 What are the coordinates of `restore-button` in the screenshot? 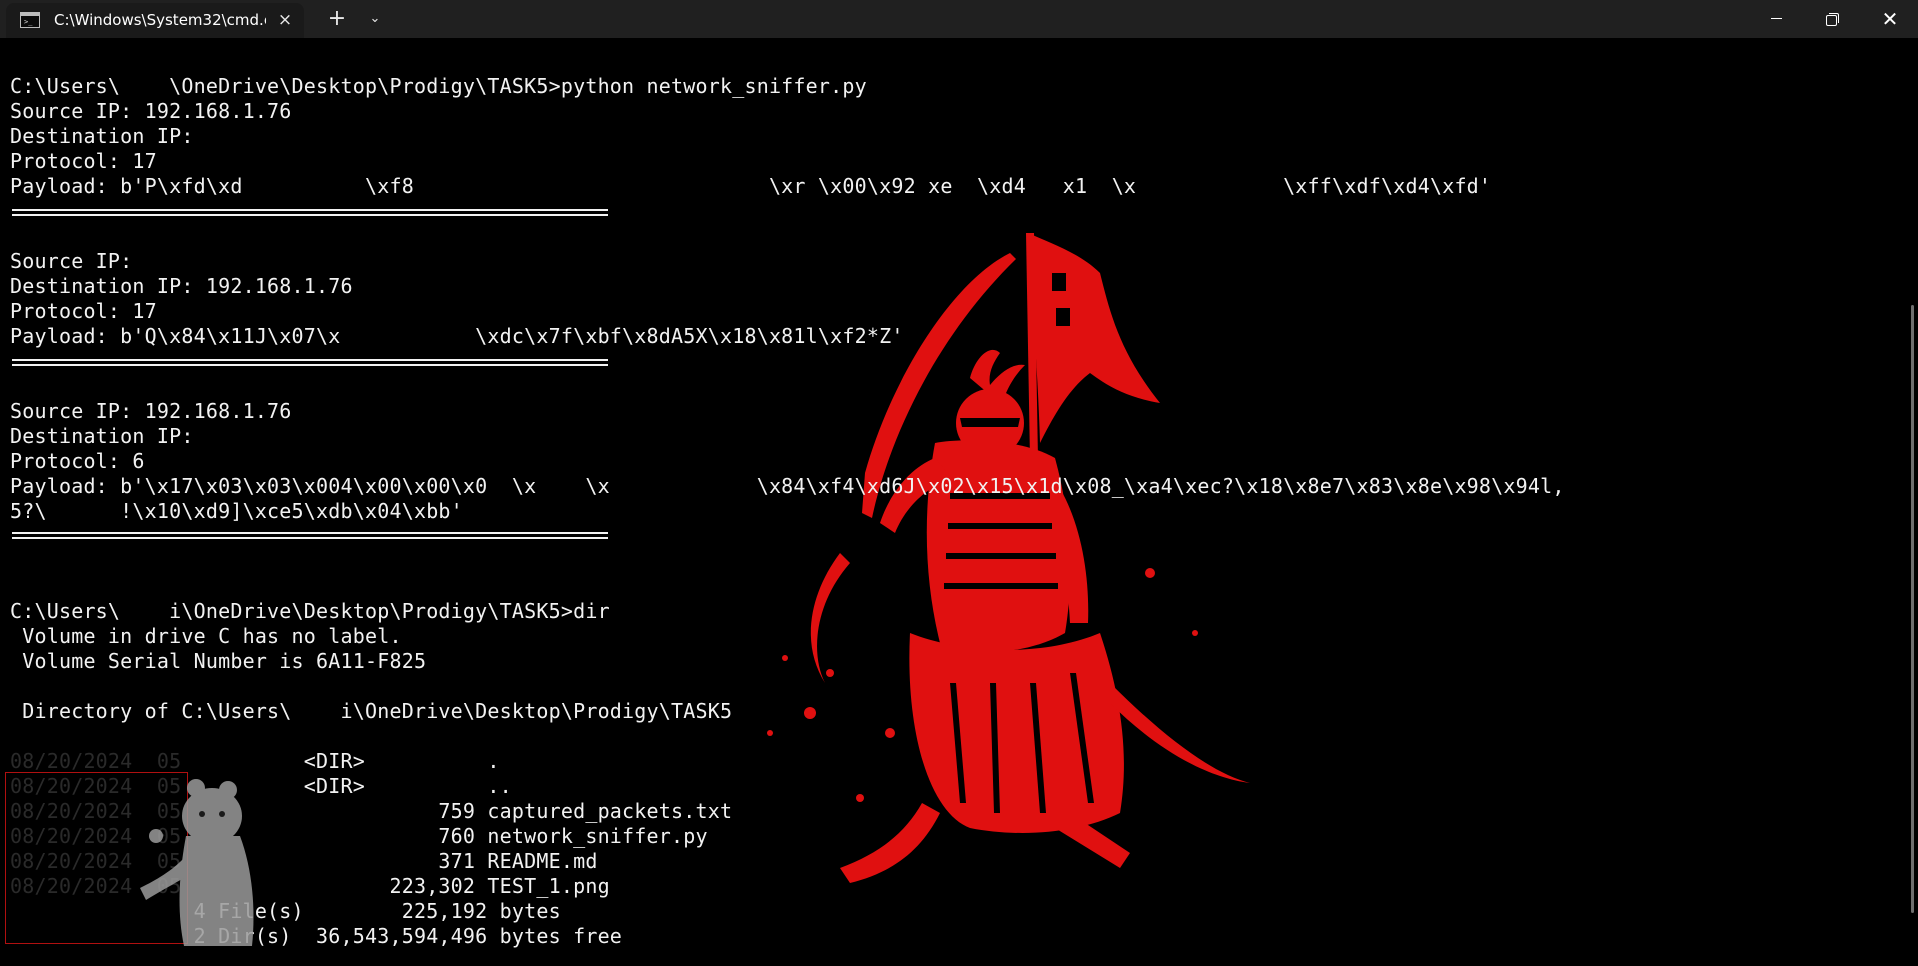 It's located at (1832, 19).